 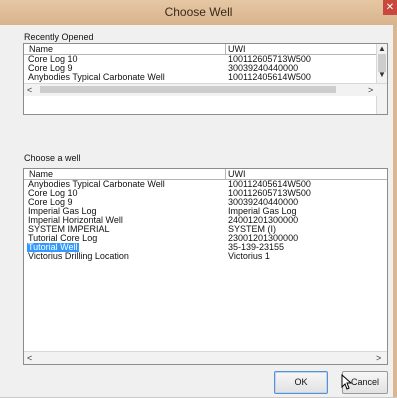 What do you see at coordinates (41, 49) in the screenshot?
I see `recent-header-name: Name` at bounding box center [41, 49].